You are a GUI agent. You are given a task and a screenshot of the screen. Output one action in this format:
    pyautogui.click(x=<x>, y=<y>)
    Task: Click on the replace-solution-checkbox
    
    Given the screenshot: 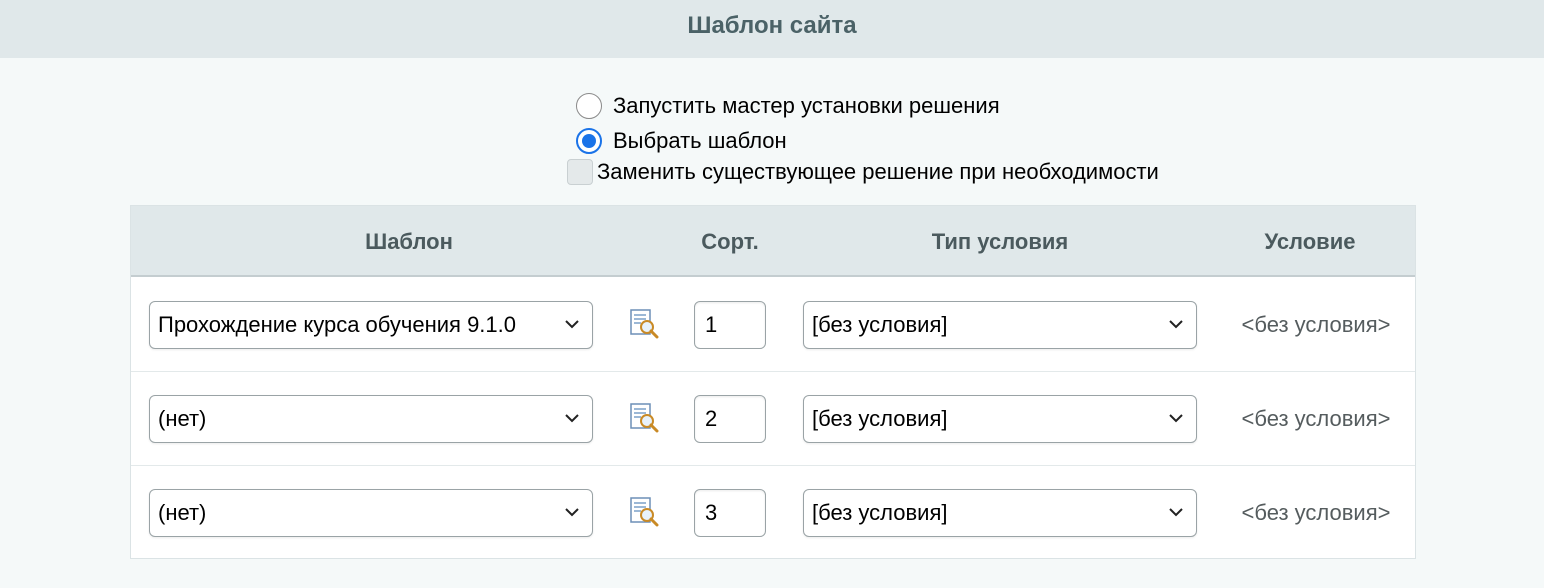 What is the action you would take?
    pyautogui.click(x=580, y=172)
    